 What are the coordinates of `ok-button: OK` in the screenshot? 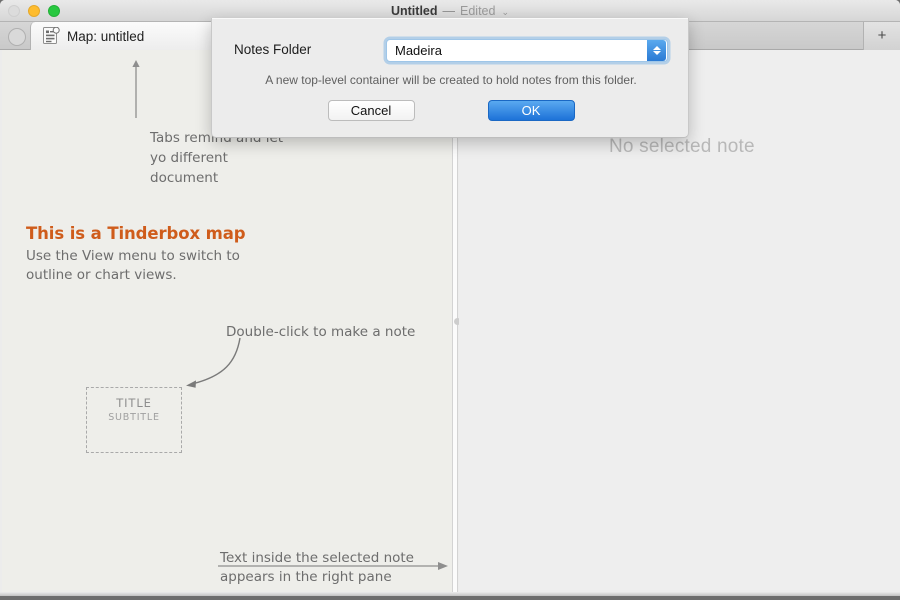 It's located at (531, 110).